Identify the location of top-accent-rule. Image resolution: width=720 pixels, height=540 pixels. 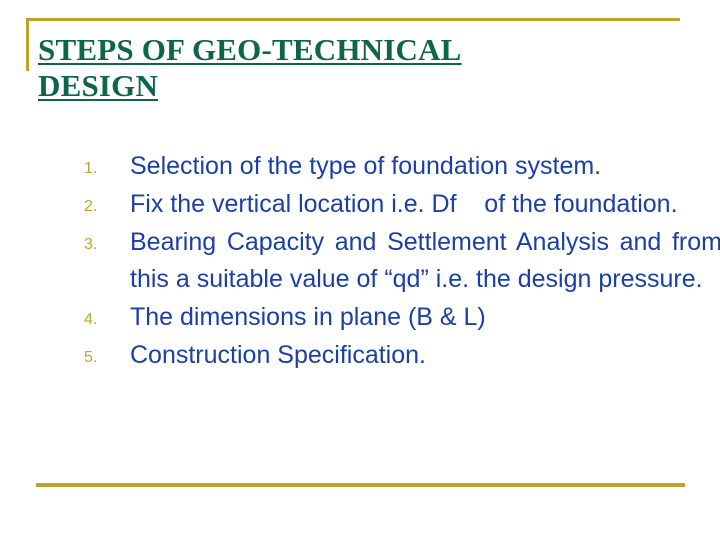
(353, 19).